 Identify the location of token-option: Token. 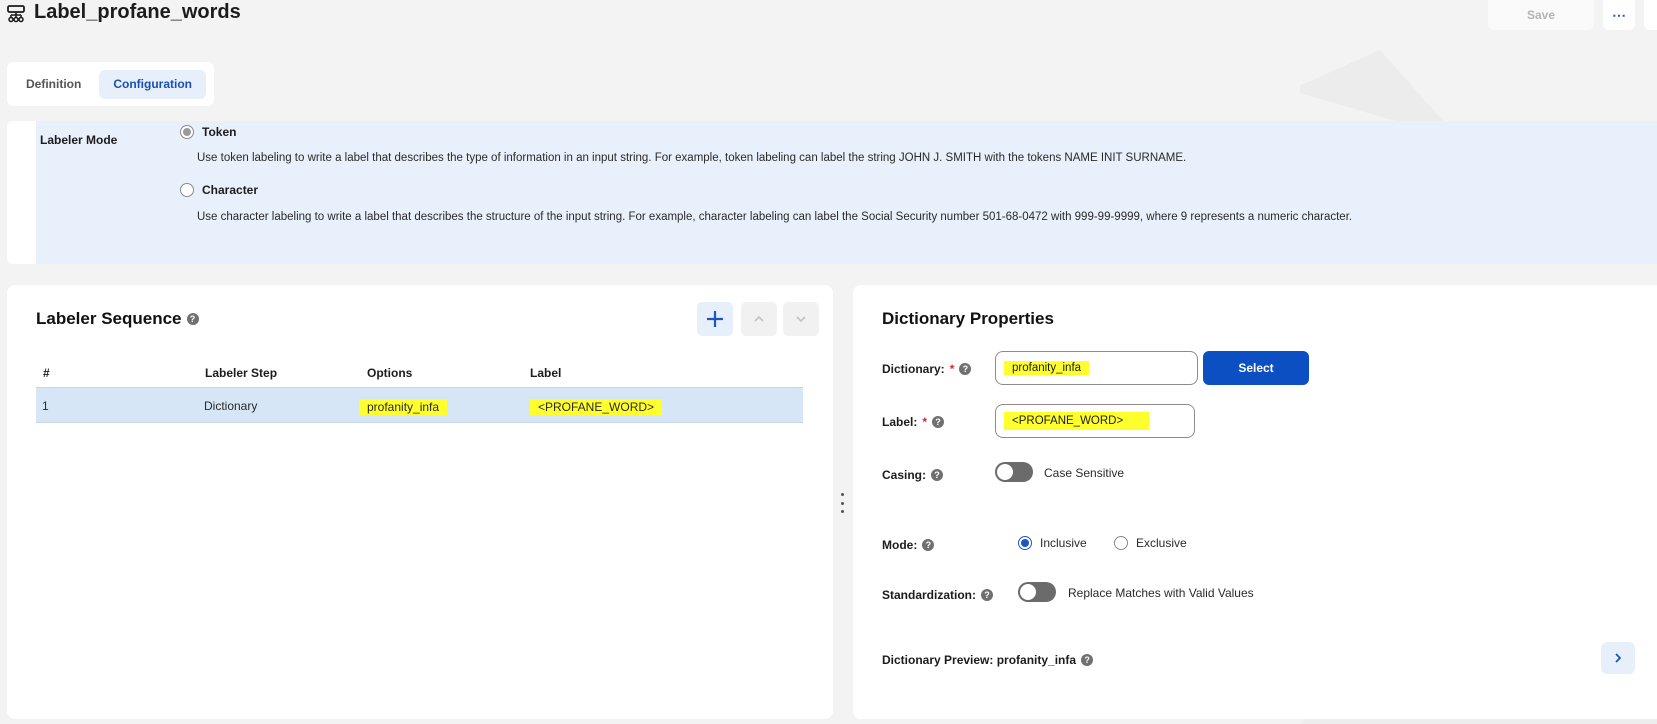
(208, 132).